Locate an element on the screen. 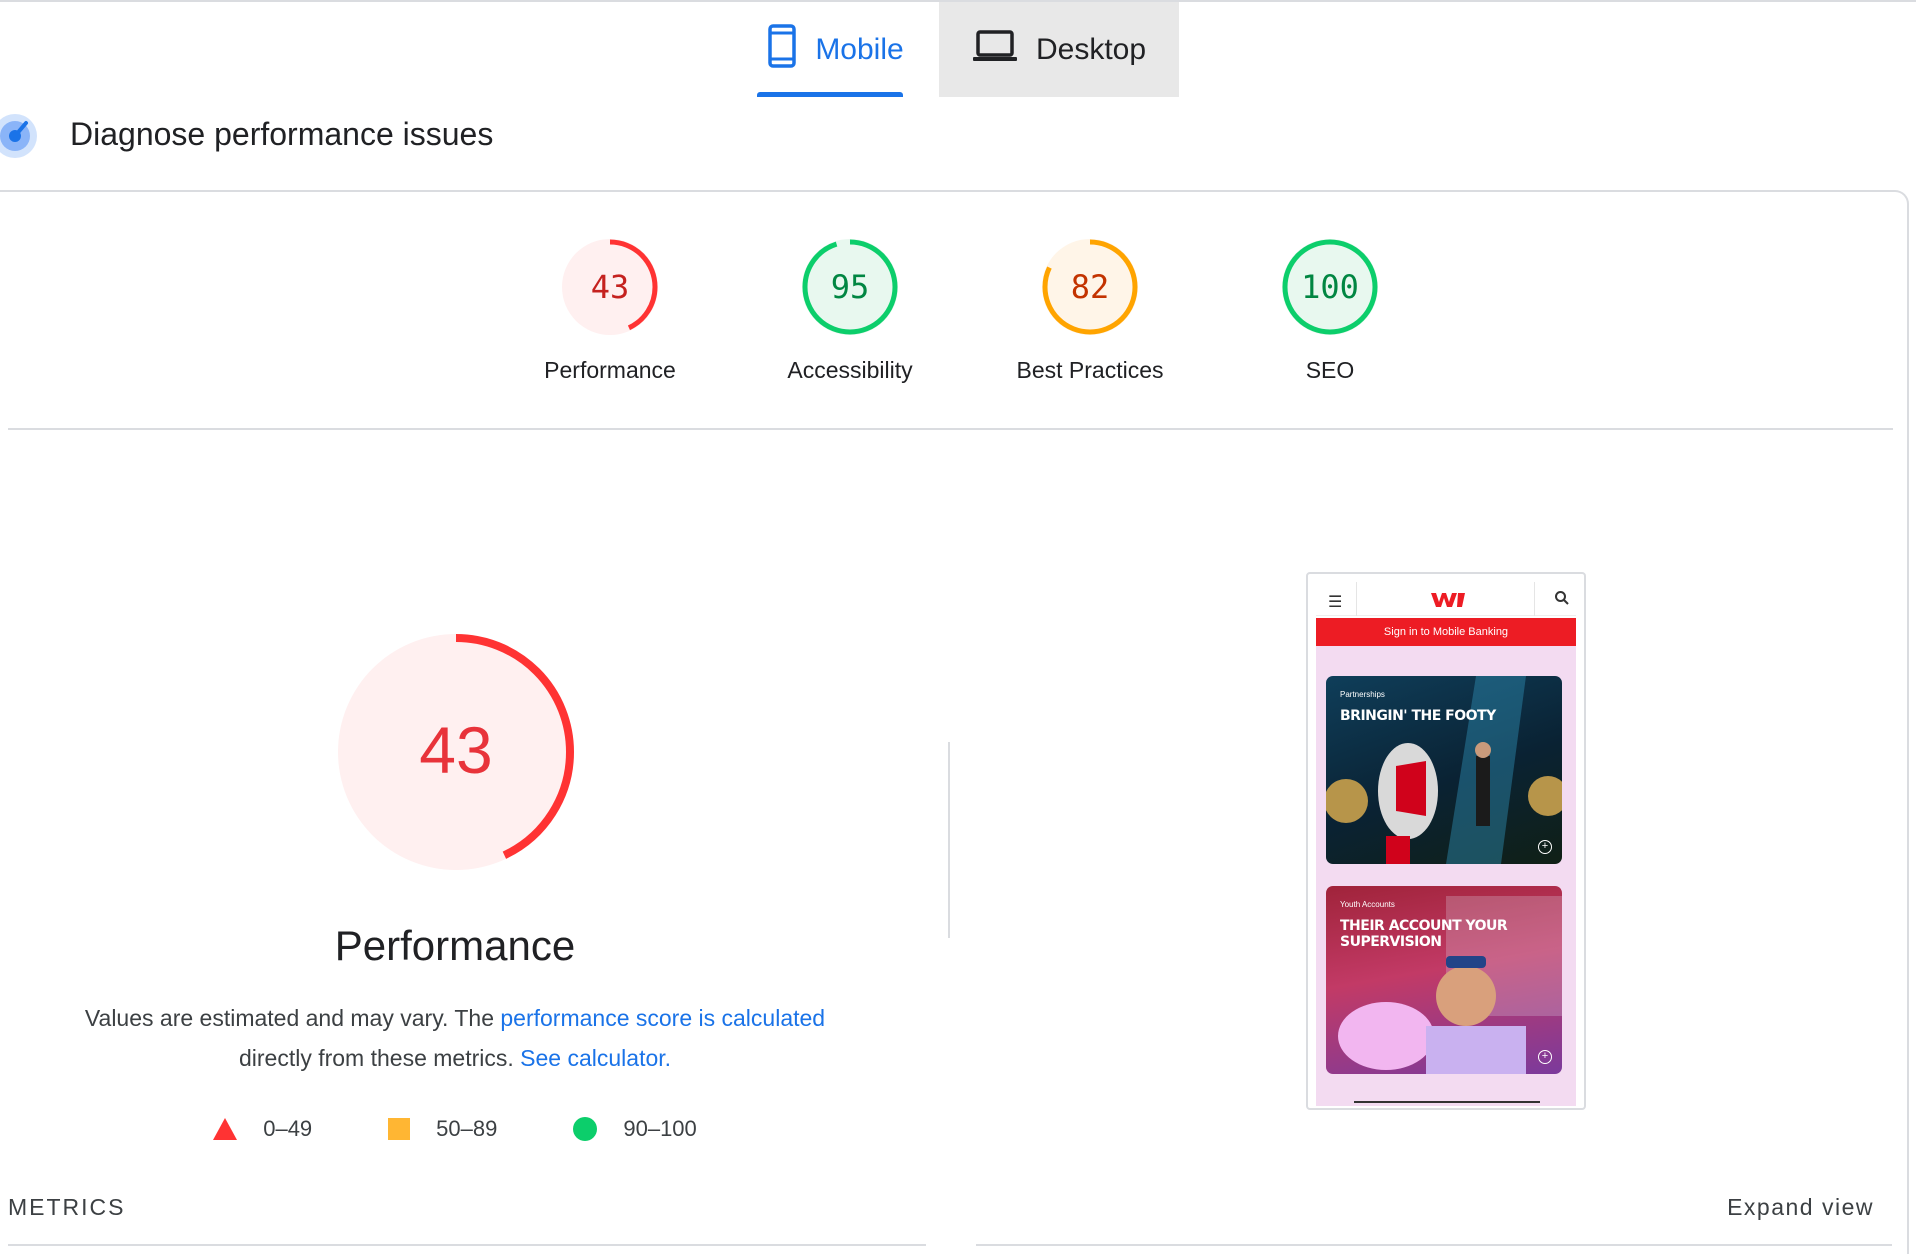 Image resolution: width=1916 pixels, height=1254 pixels. promo-kicker: Youth Accounts is located at coordinates (1367, 904).